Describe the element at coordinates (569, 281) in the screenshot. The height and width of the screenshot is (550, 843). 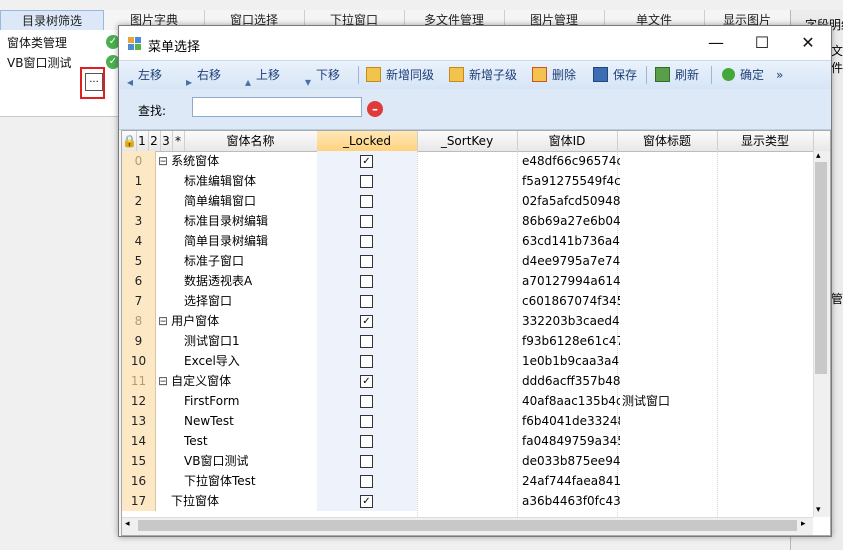
I see `form-id-cell: a70127994a6144` at that location.